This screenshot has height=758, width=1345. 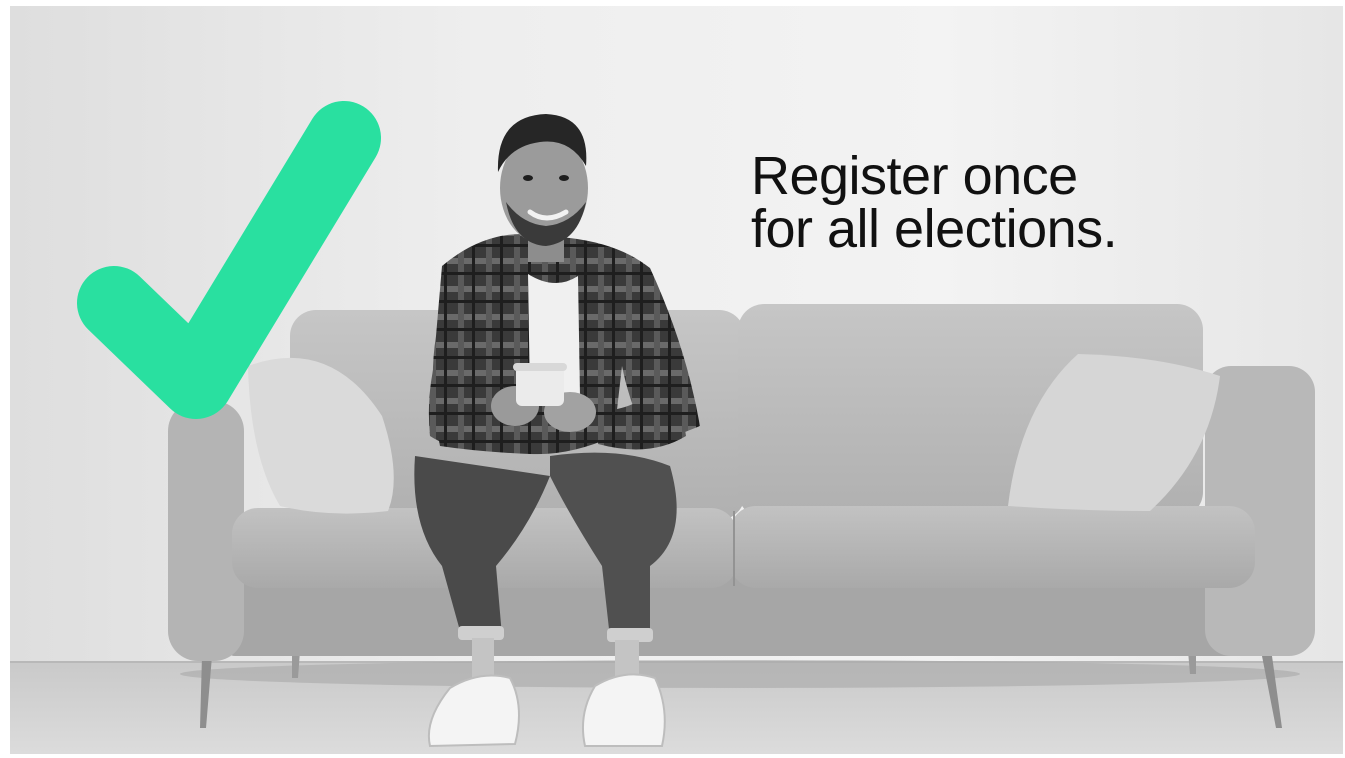 I want to click on headline-line-2: for all elections., so click(x=934, y=229).